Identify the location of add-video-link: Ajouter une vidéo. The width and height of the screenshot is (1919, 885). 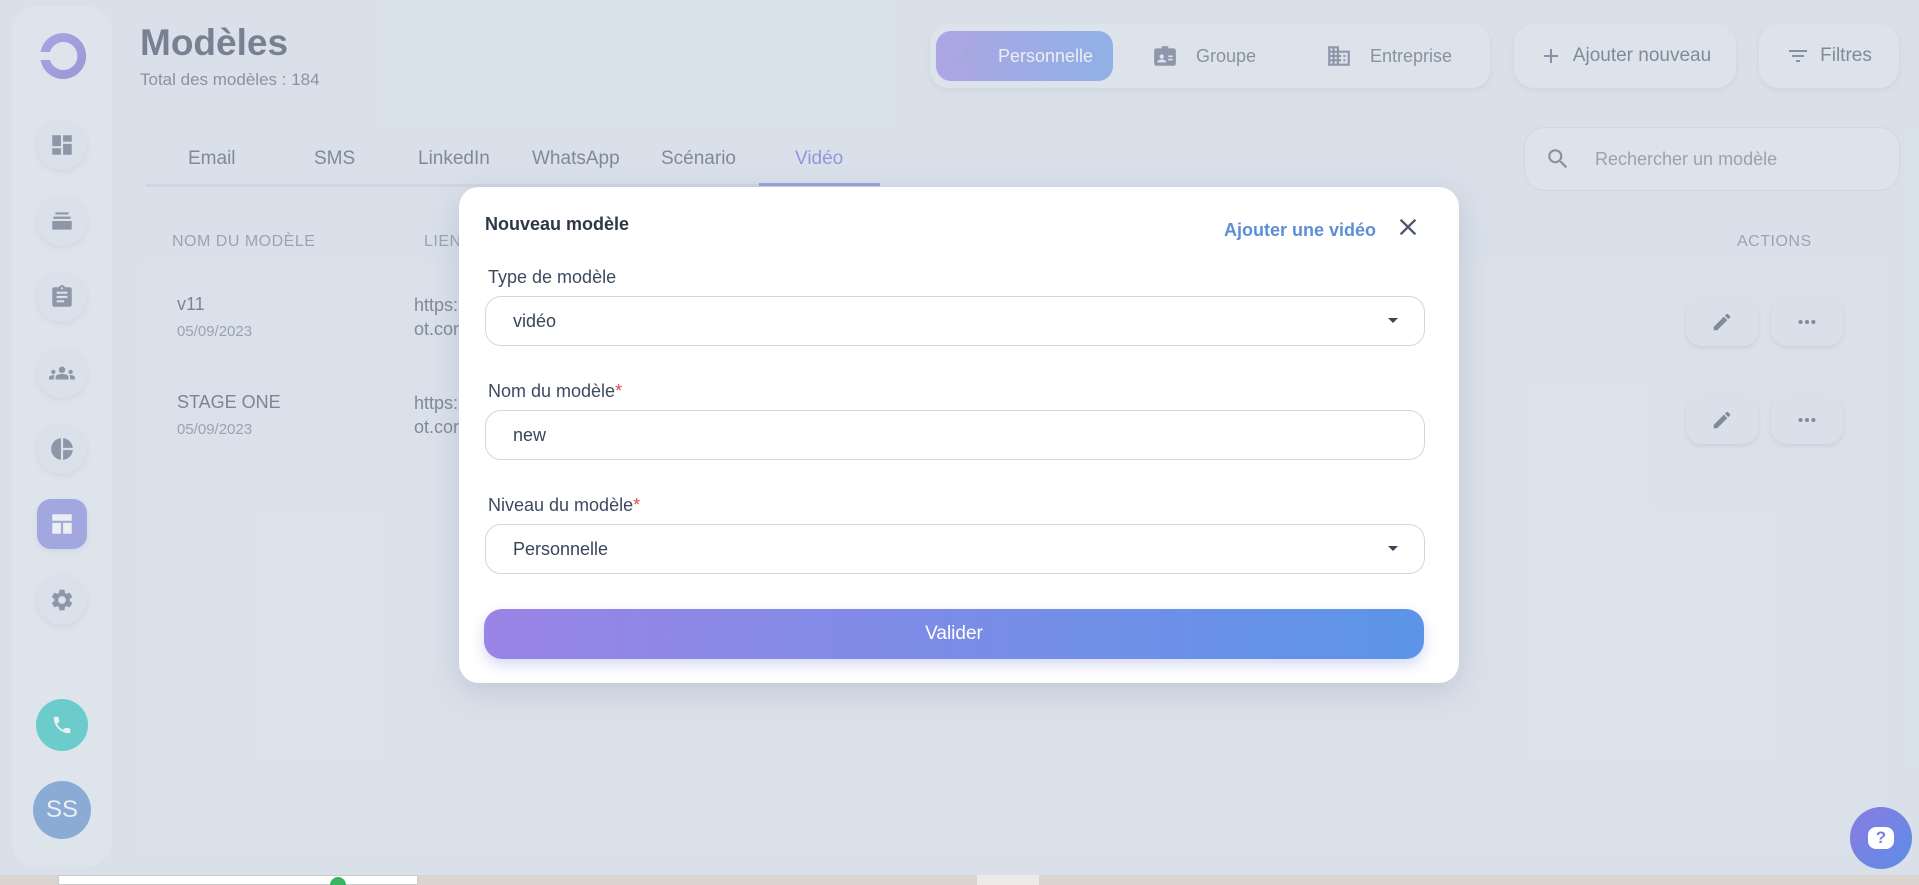
(1300, 230).